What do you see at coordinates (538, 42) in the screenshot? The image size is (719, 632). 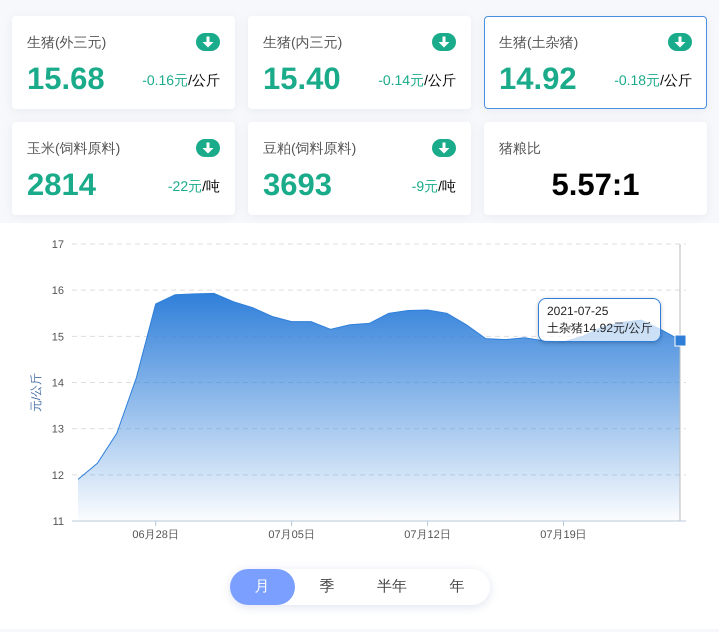 I see `card-title: 生猪(土杂猪)` at bounding box center [538, 42].